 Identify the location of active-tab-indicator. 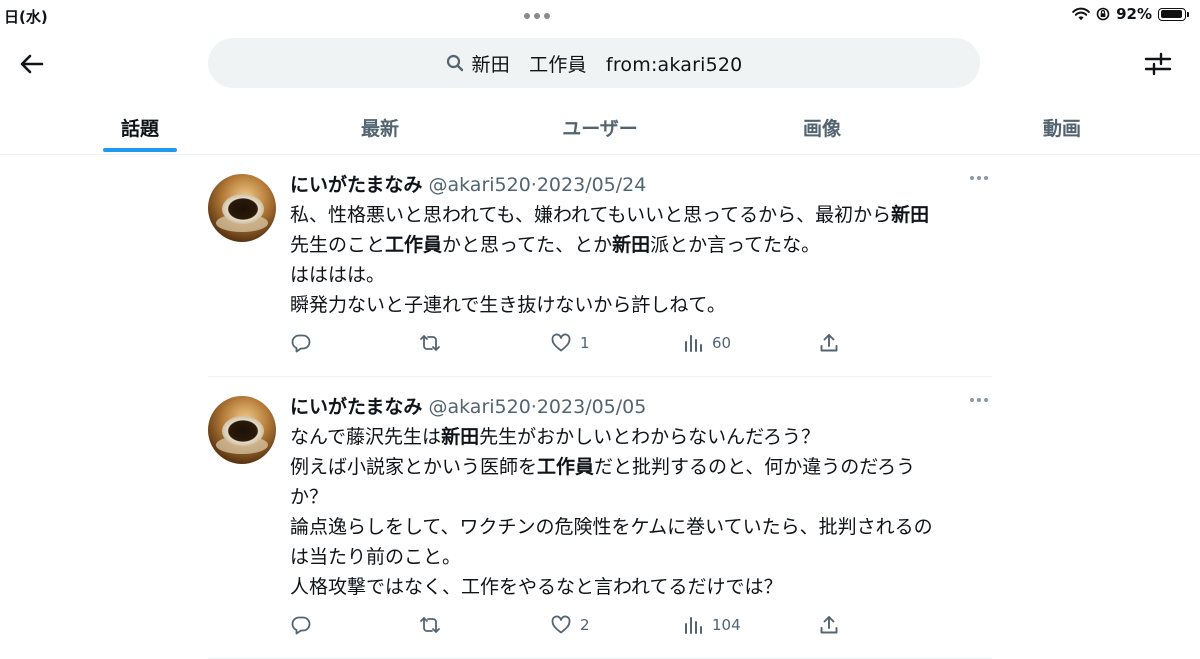
(140, 150).